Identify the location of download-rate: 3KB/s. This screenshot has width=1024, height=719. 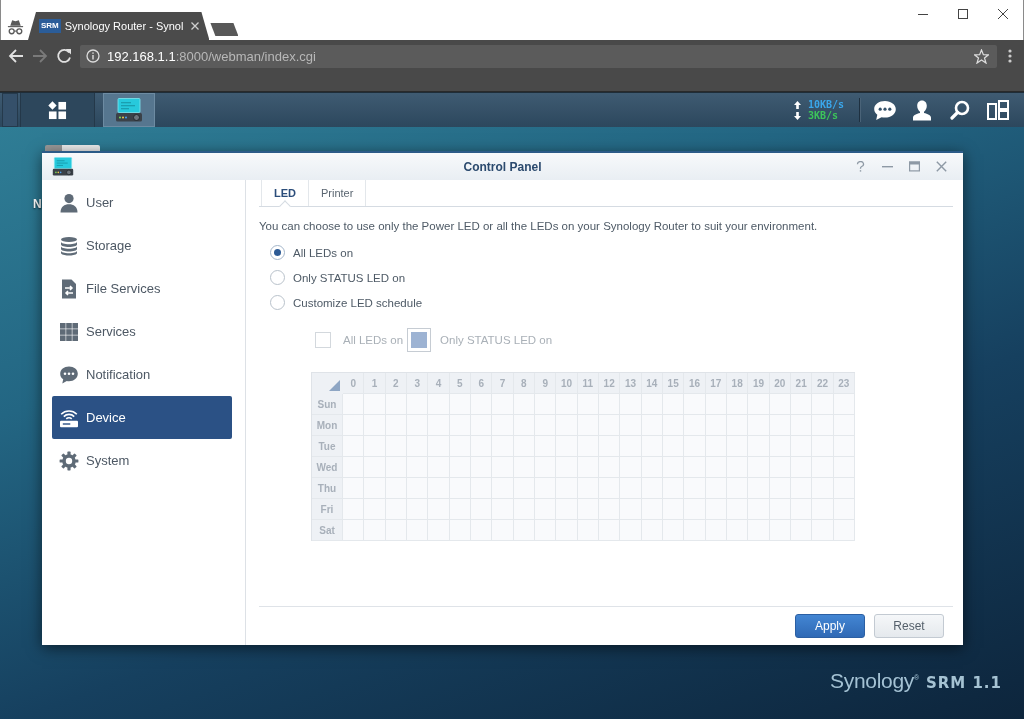
(823, 115).